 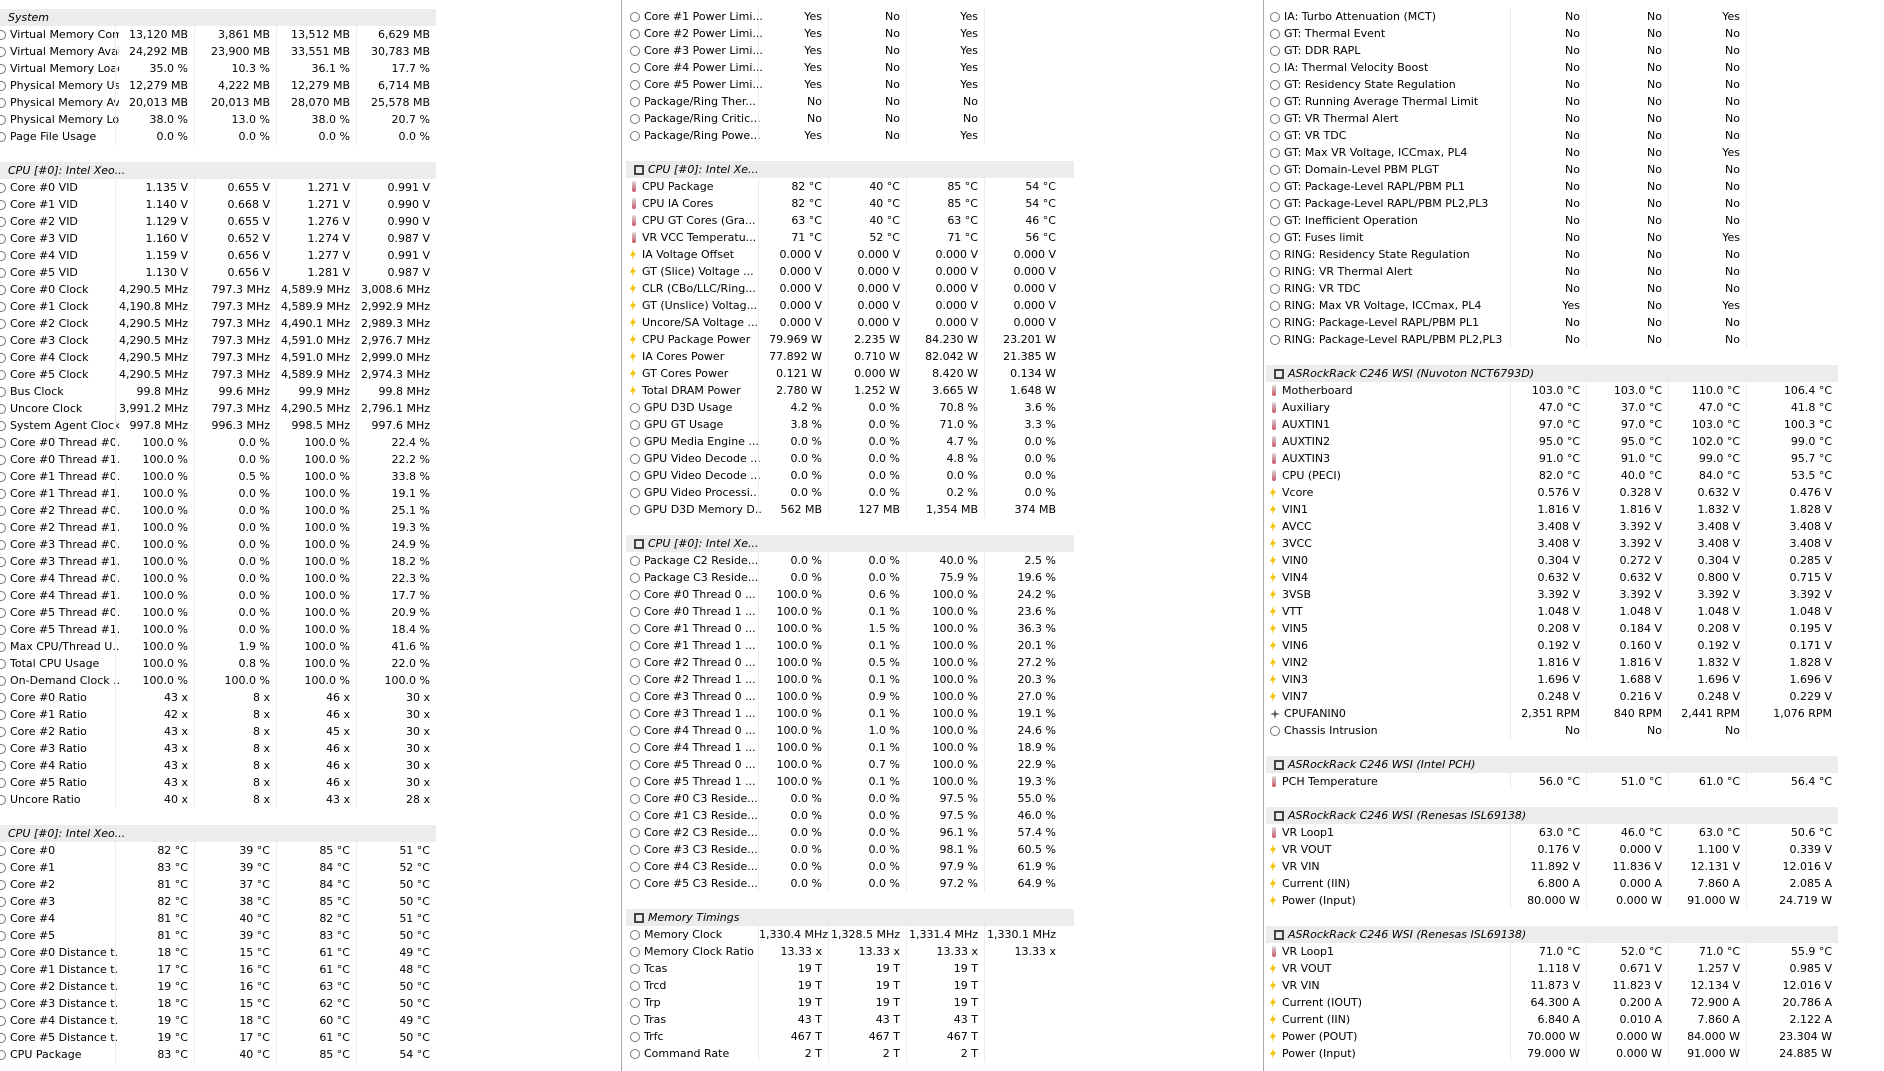 What do you see at coordinates (218, 187) in the screenshot?
I see `sensor-row: Core #0 VID 1.135 V 0.655 V 1.271 V 0.991 V` at bounding box center [218, 187].